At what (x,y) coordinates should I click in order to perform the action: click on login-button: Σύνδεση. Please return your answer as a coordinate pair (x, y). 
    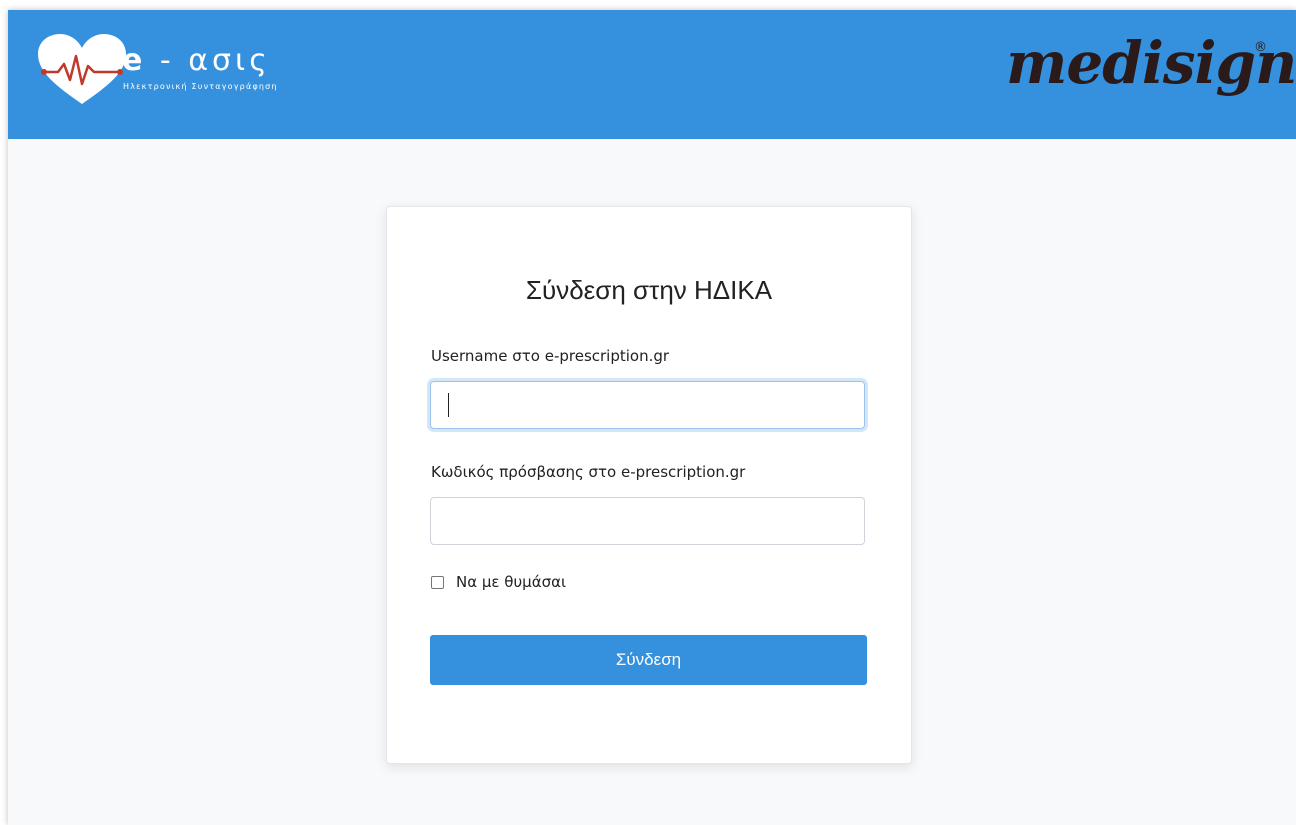
    Looking at the image, I should click on (648, 660).